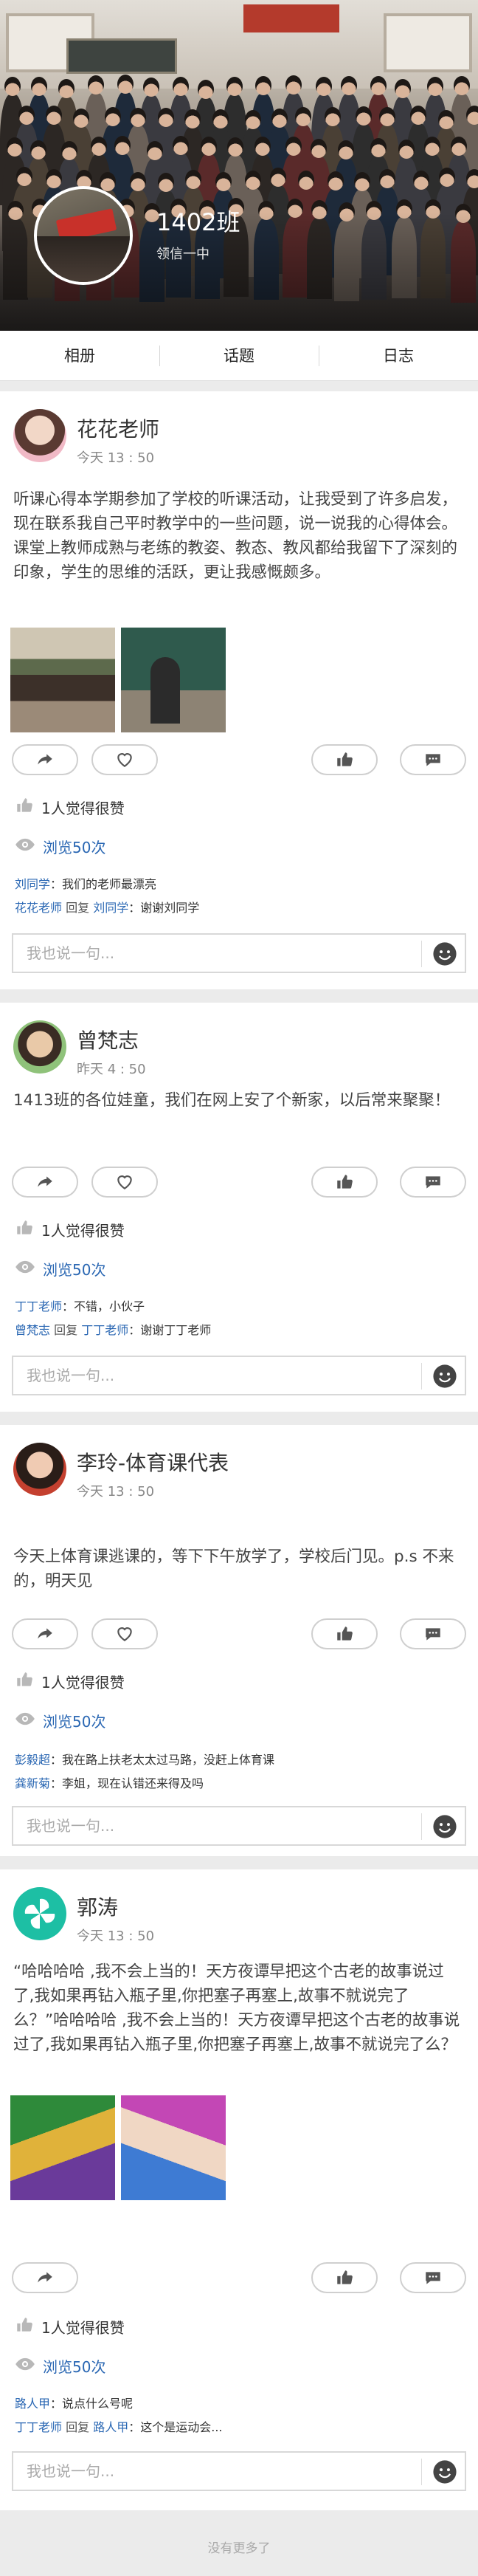  What do you see at coordinates (153, 1462) in the screenshot?
I see `author-name: 李玲-体育课代表` at bounding box center [153, 1462].